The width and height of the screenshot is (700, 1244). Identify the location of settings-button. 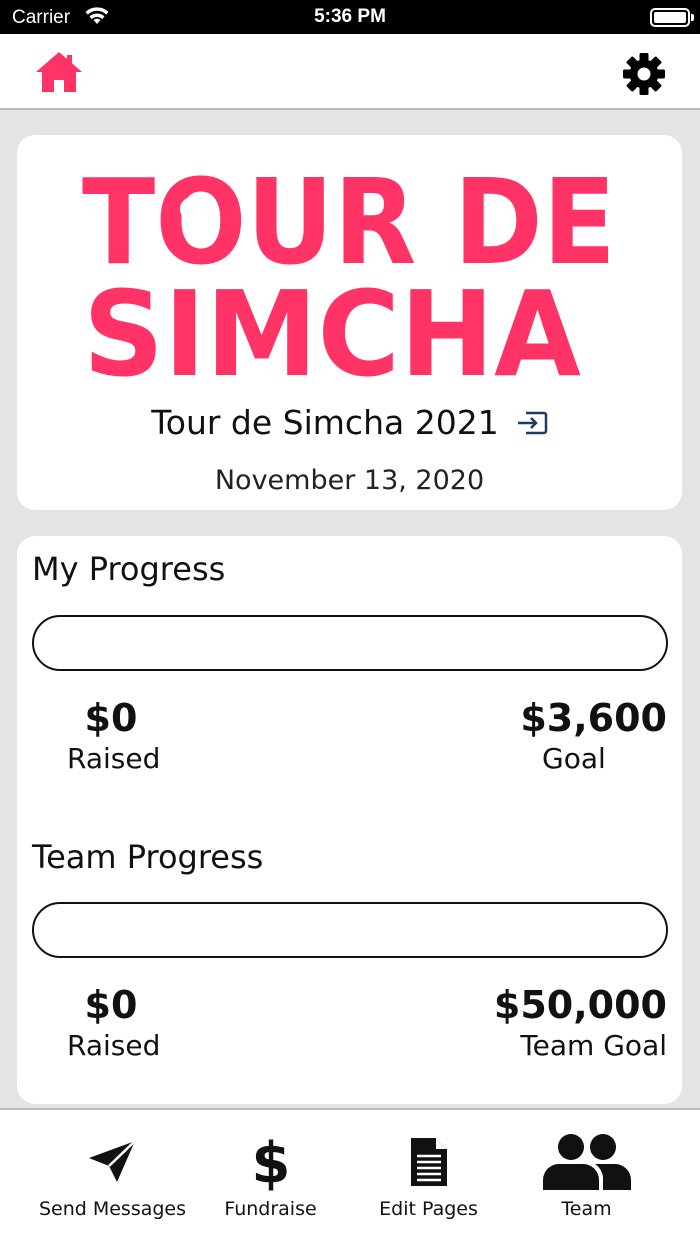
(644, 74).